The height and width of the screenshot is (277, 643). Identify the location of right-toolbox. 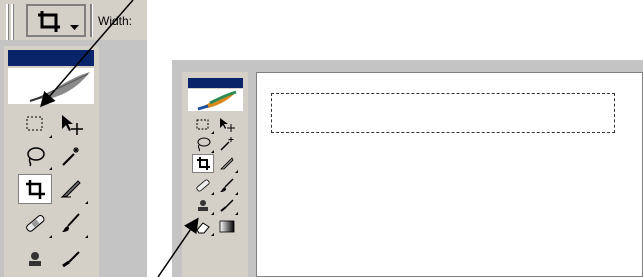
(215, 174).